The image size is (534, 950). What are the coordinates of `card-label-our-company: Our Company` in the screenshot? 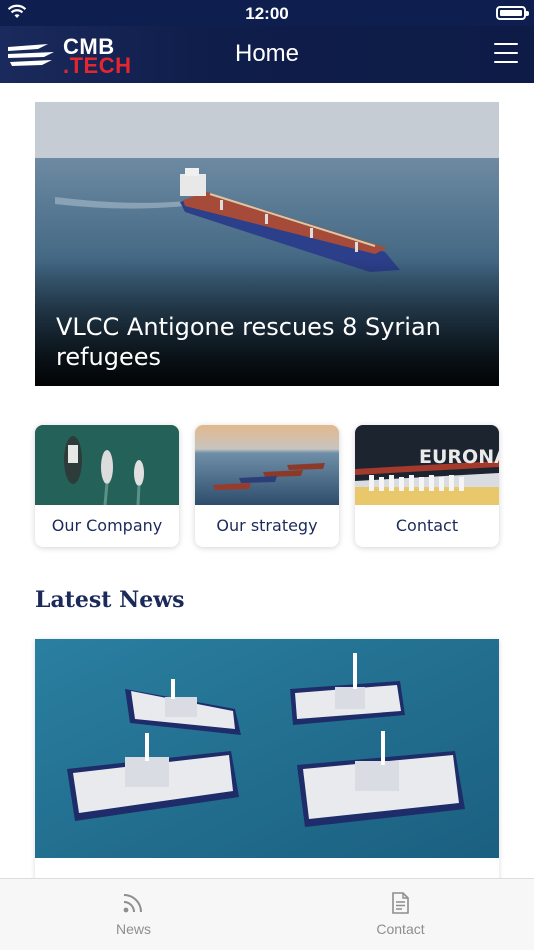 It's located at (107, 525).